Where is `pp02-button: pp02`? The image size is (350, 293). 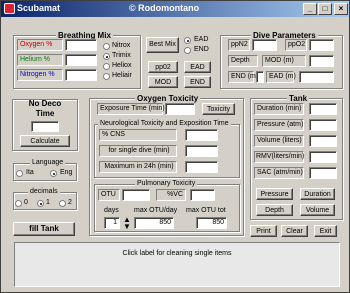 pp02-button: pp02 is located at coordinates (163, 67).